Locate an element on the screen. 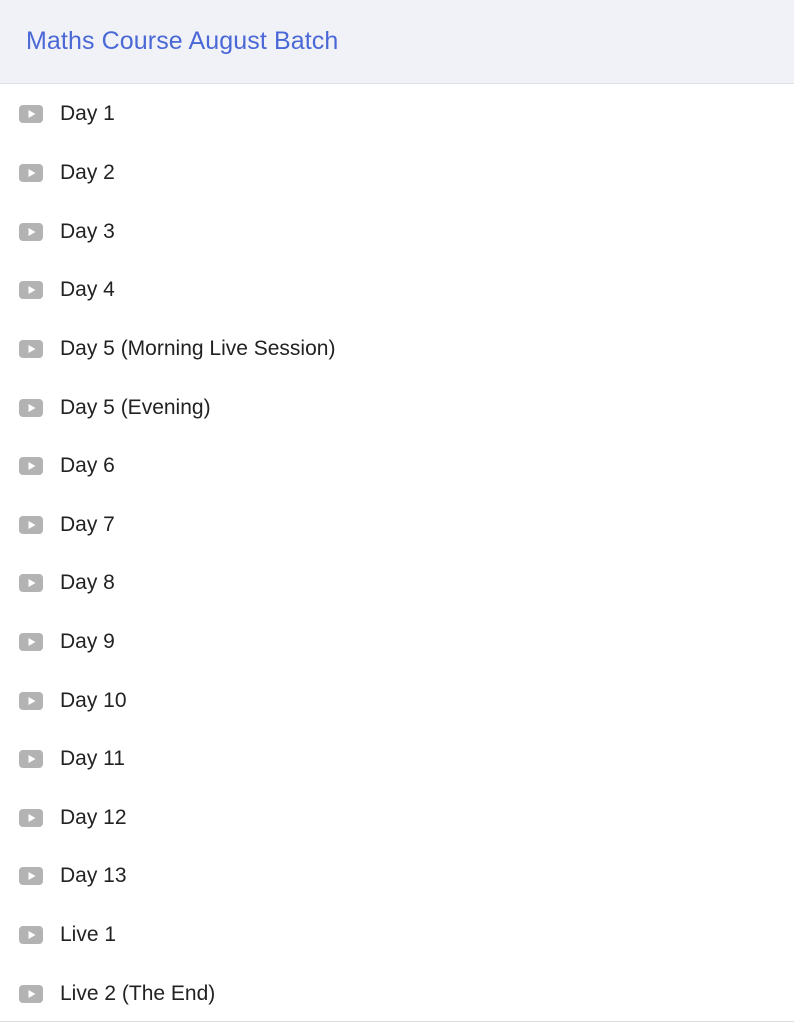 The height and width of the screenshot is (1024, 794). list-item: Day 10 is located at coordinates (397, 700).